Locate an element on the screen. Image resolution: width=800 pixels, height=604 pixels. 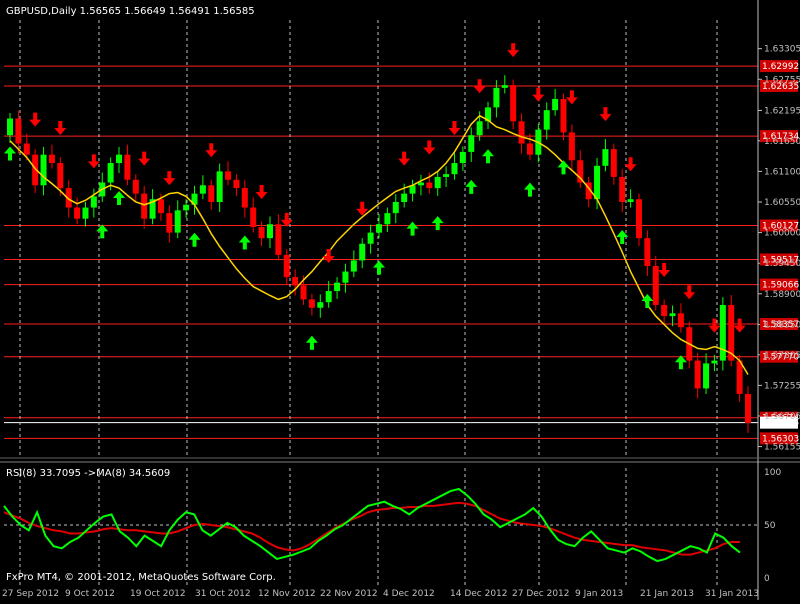
y-tick-label: 1.57805 is located at coordinates (782, 356).